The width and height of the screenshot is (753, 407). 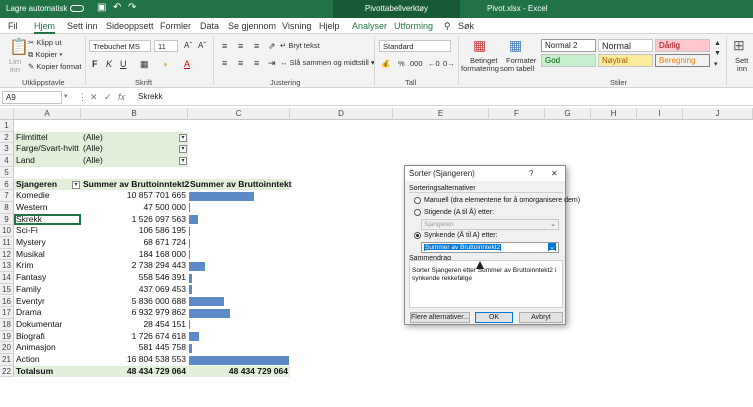 I want to click on descending-radio, so click(x=417, y=235).